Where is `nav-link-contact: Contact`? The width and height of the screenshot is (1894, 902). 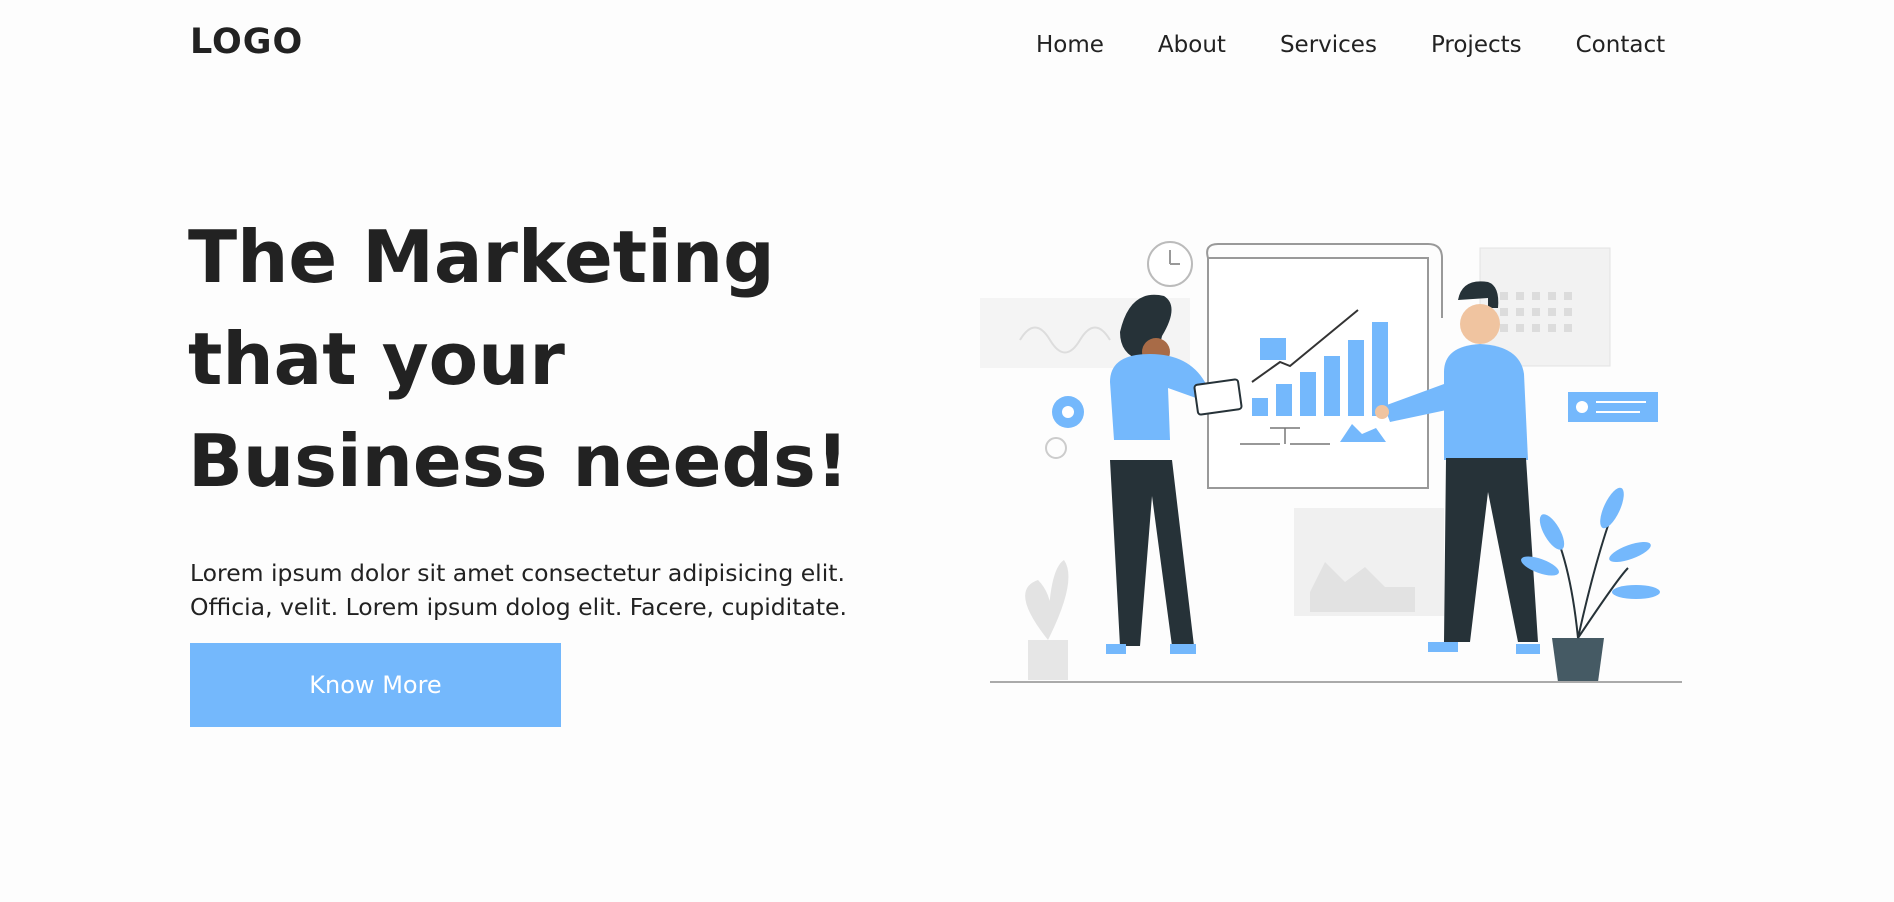
nav-link-contact: Contact is located at coordinates (1620, 45).